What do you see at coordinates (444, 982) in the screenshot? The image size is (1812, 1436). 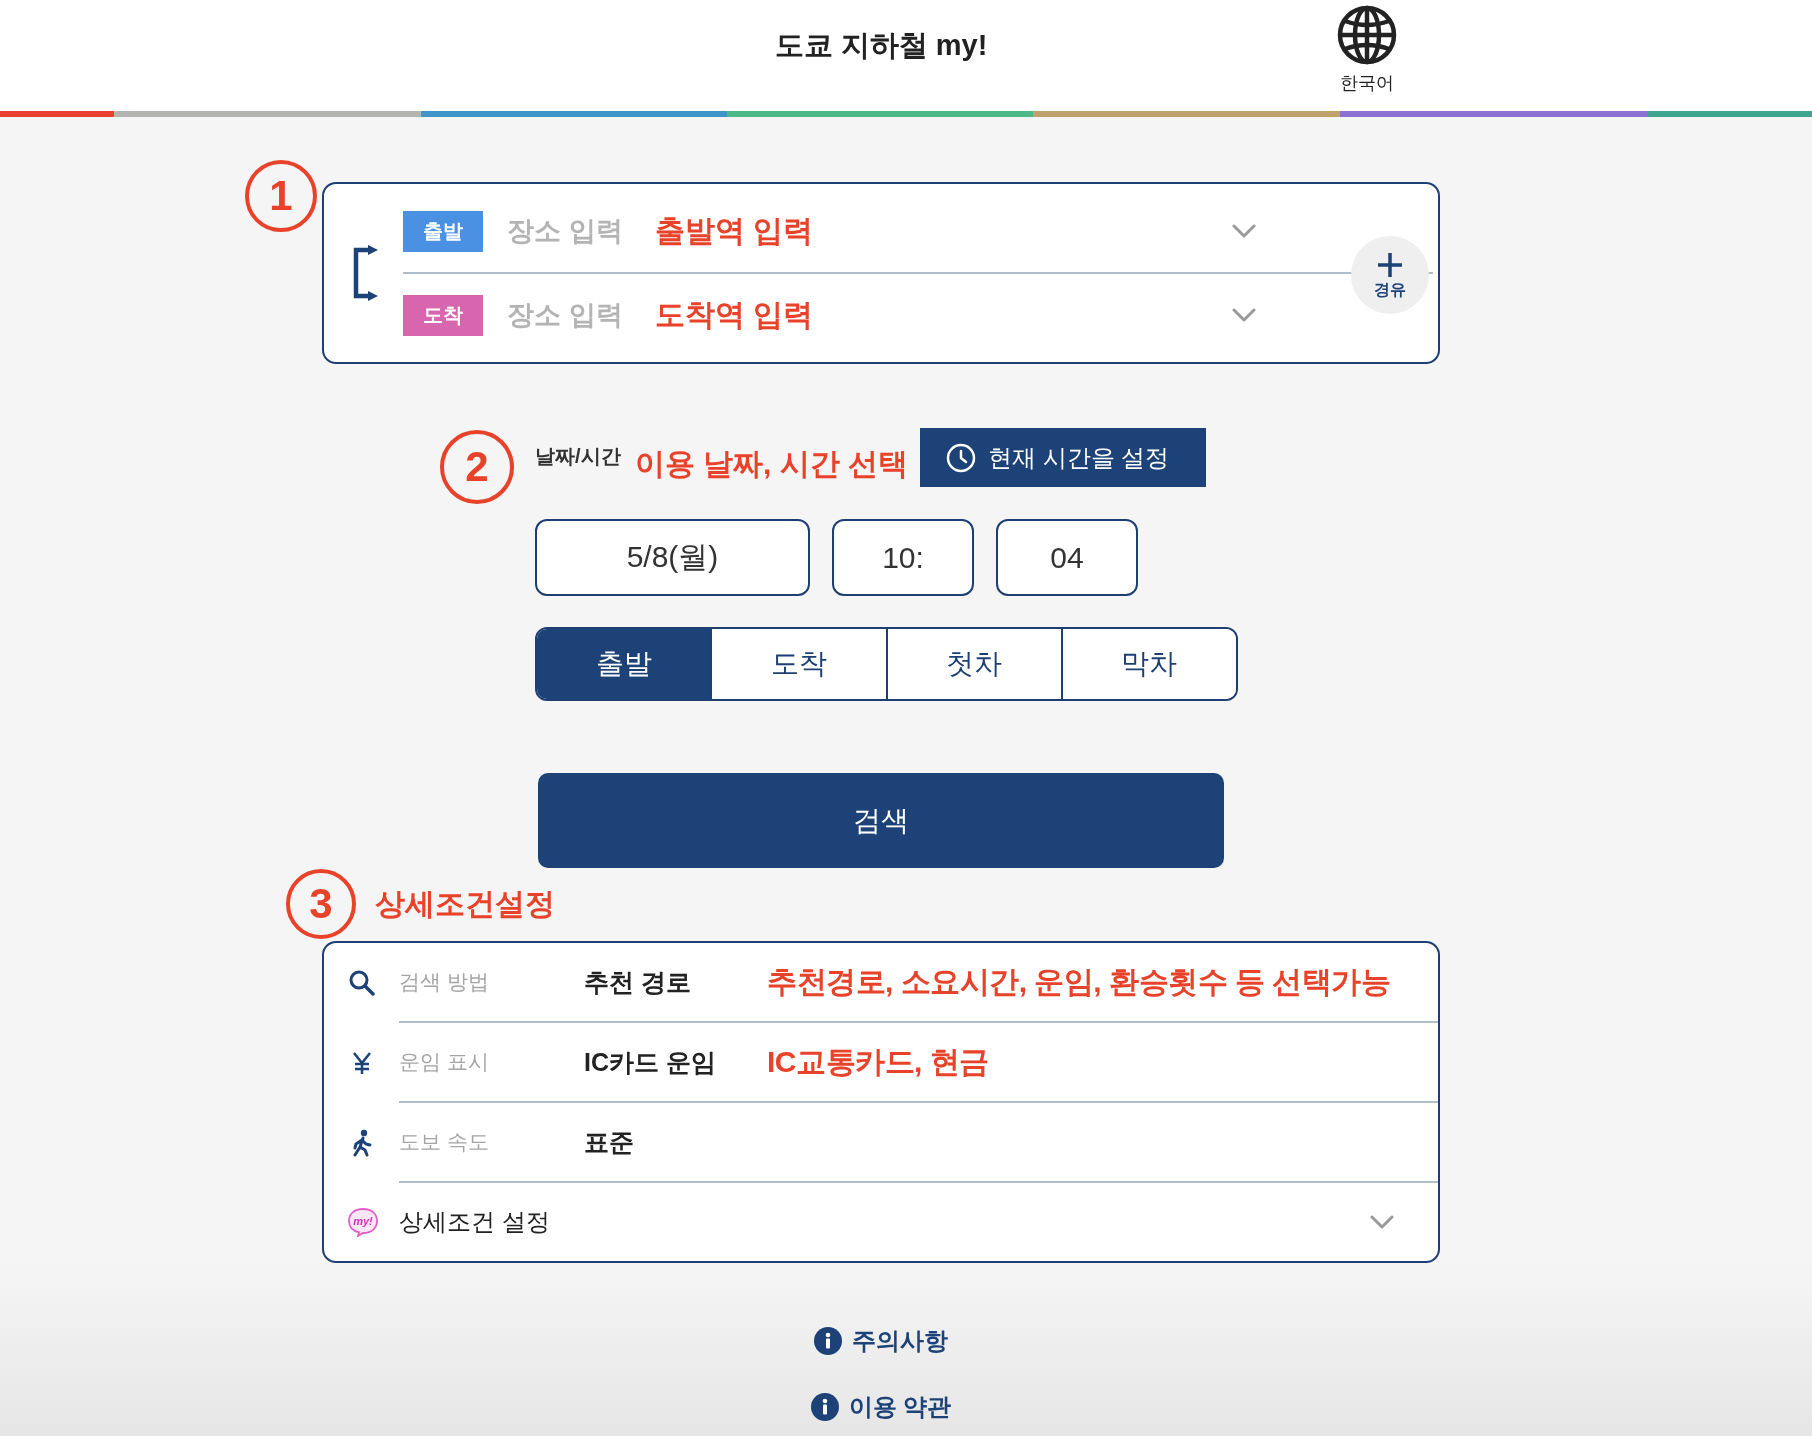 I see `setting-label: 검색 방법` at bounding box center [444, 982].